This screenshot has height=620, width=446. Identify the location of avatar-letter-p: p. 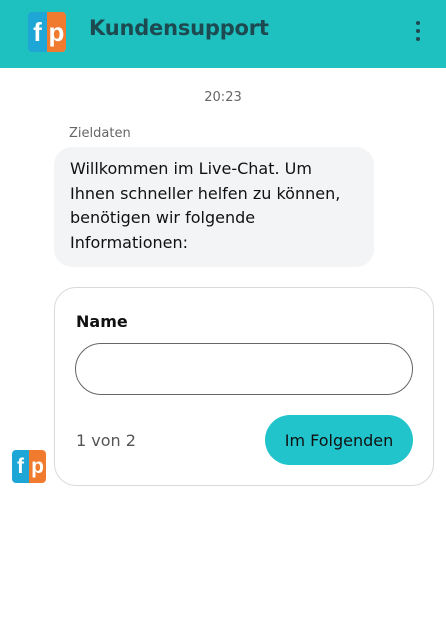
(37, 466).